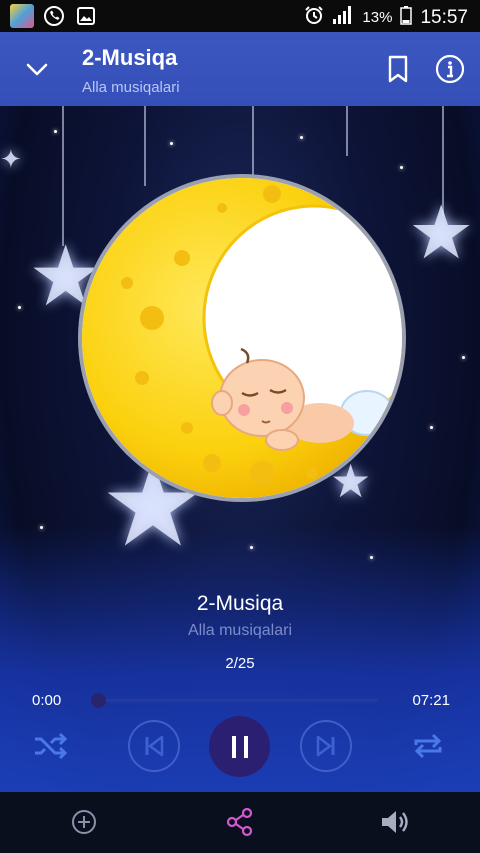 The image size is (480, 853). What do you see at coordinates (86, 16) in the screenshot?
I see `image-icon` at bounding box center [86, 16].